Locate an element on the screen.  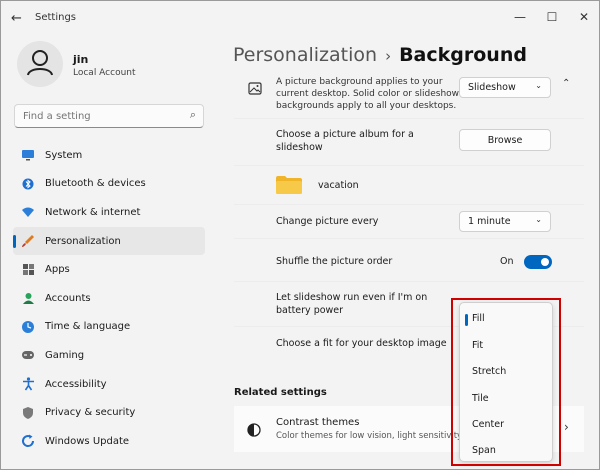
related-settings-heading: Related settings is located at coordinates (280, 392).